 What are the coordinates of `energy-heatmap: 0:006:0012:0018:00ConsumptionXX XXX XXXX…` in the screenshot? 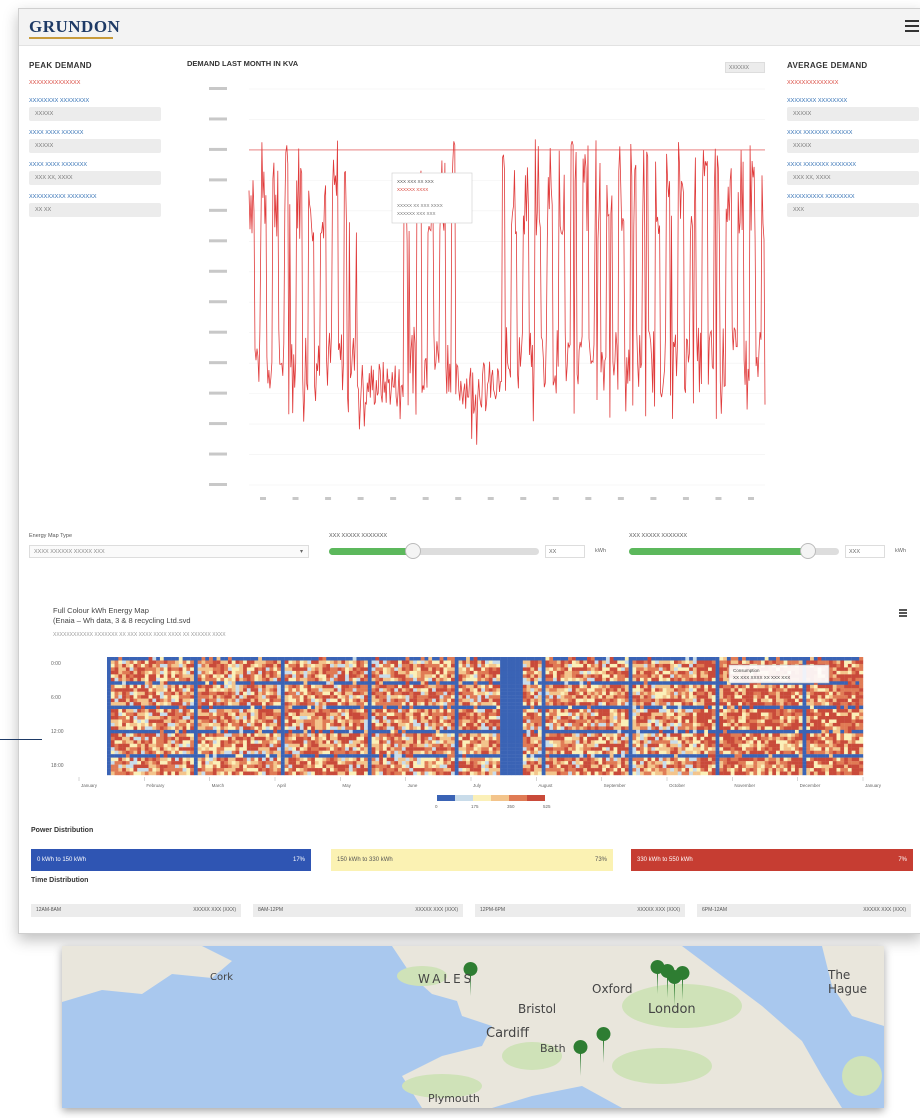 It's located at (469, 732).